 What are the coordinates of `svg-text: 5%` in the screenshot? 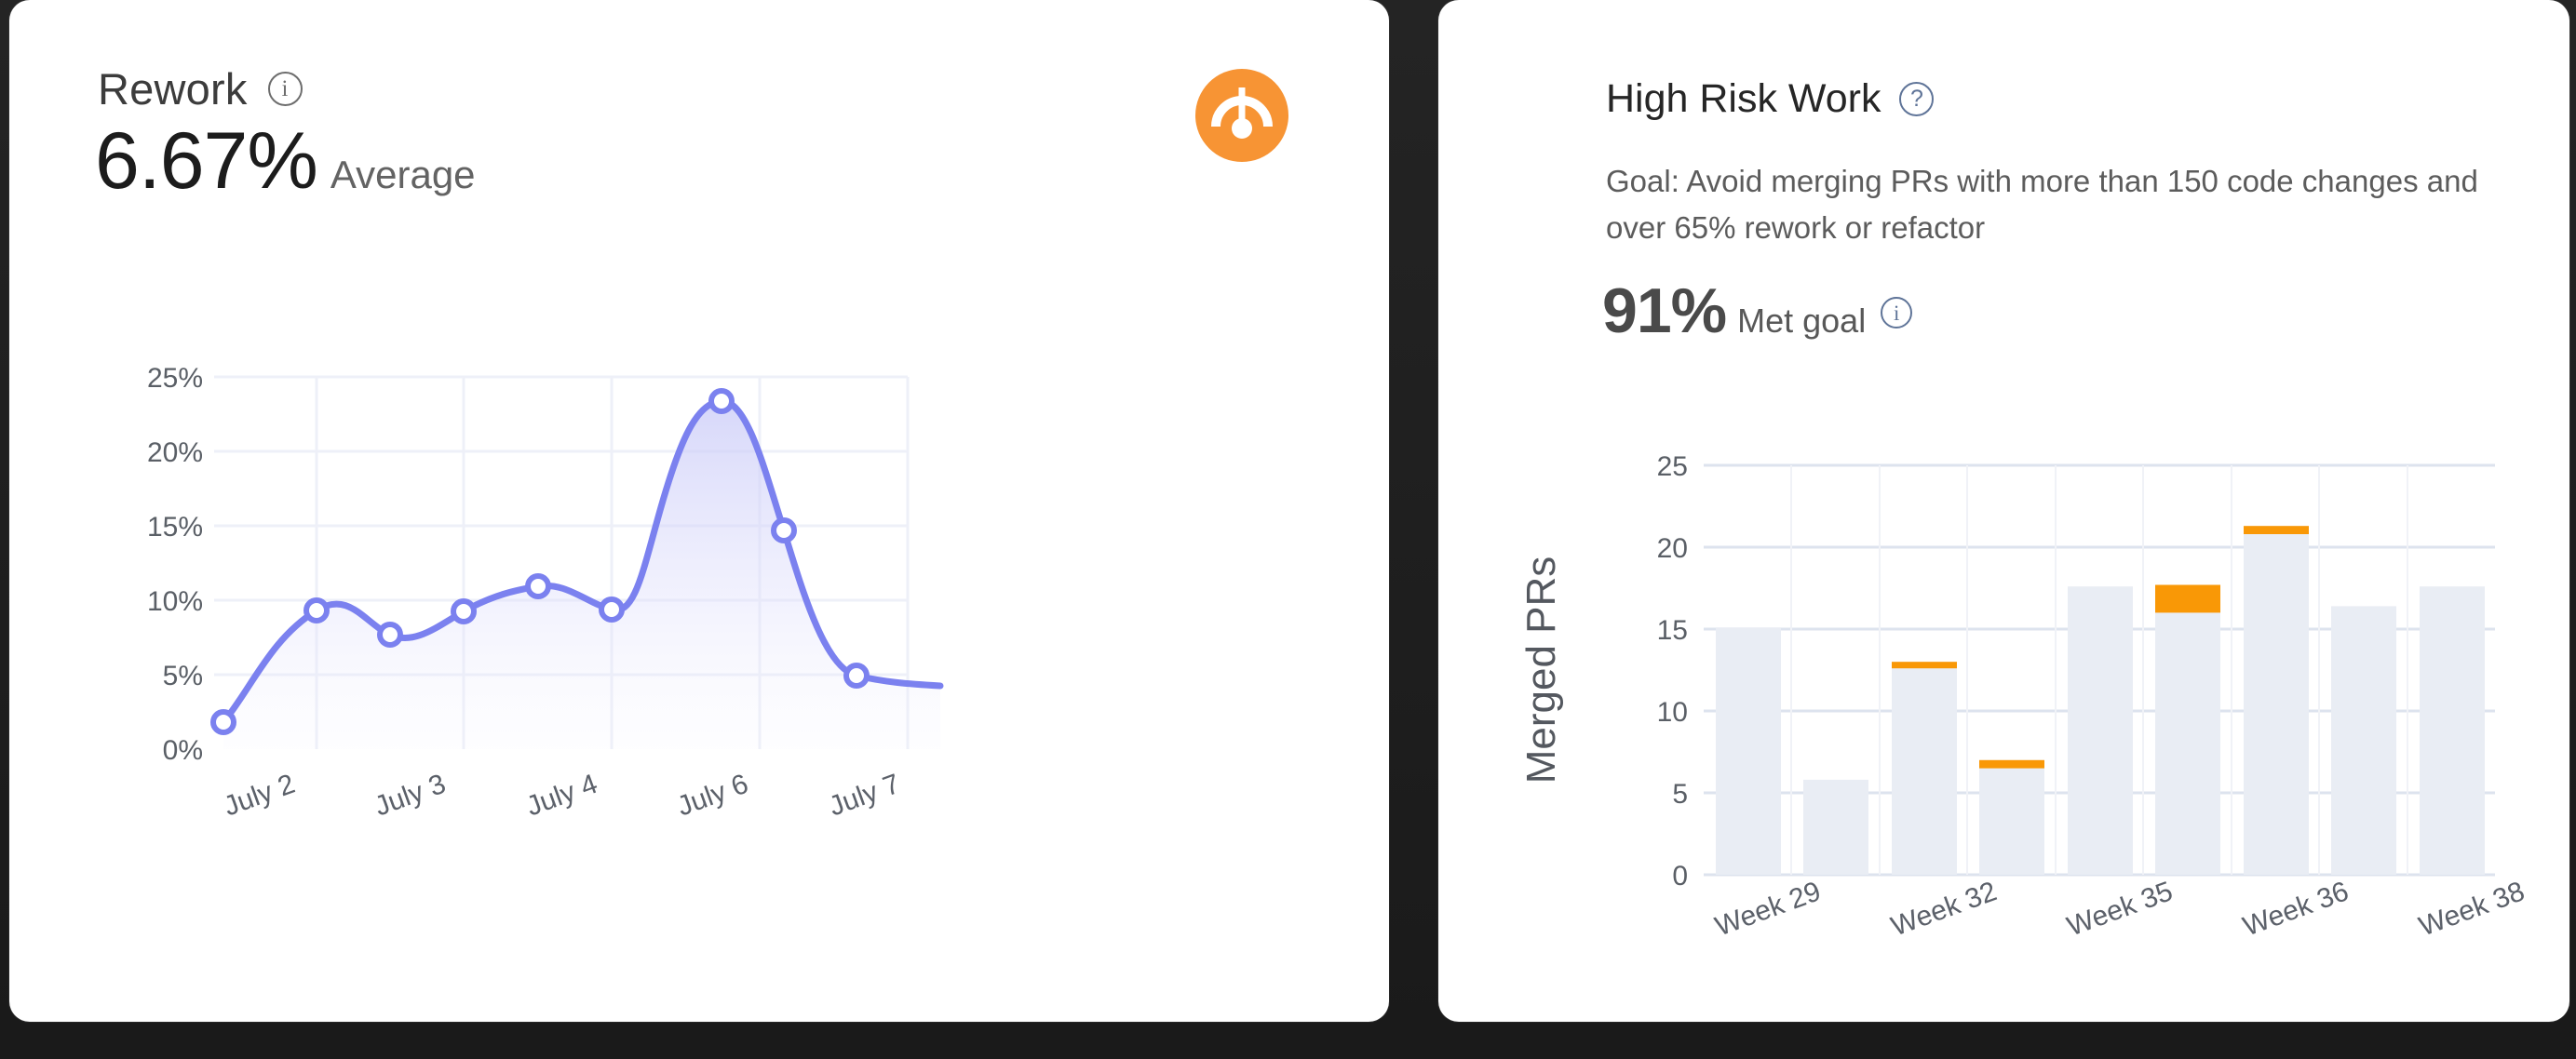 It's located at (183, 676).